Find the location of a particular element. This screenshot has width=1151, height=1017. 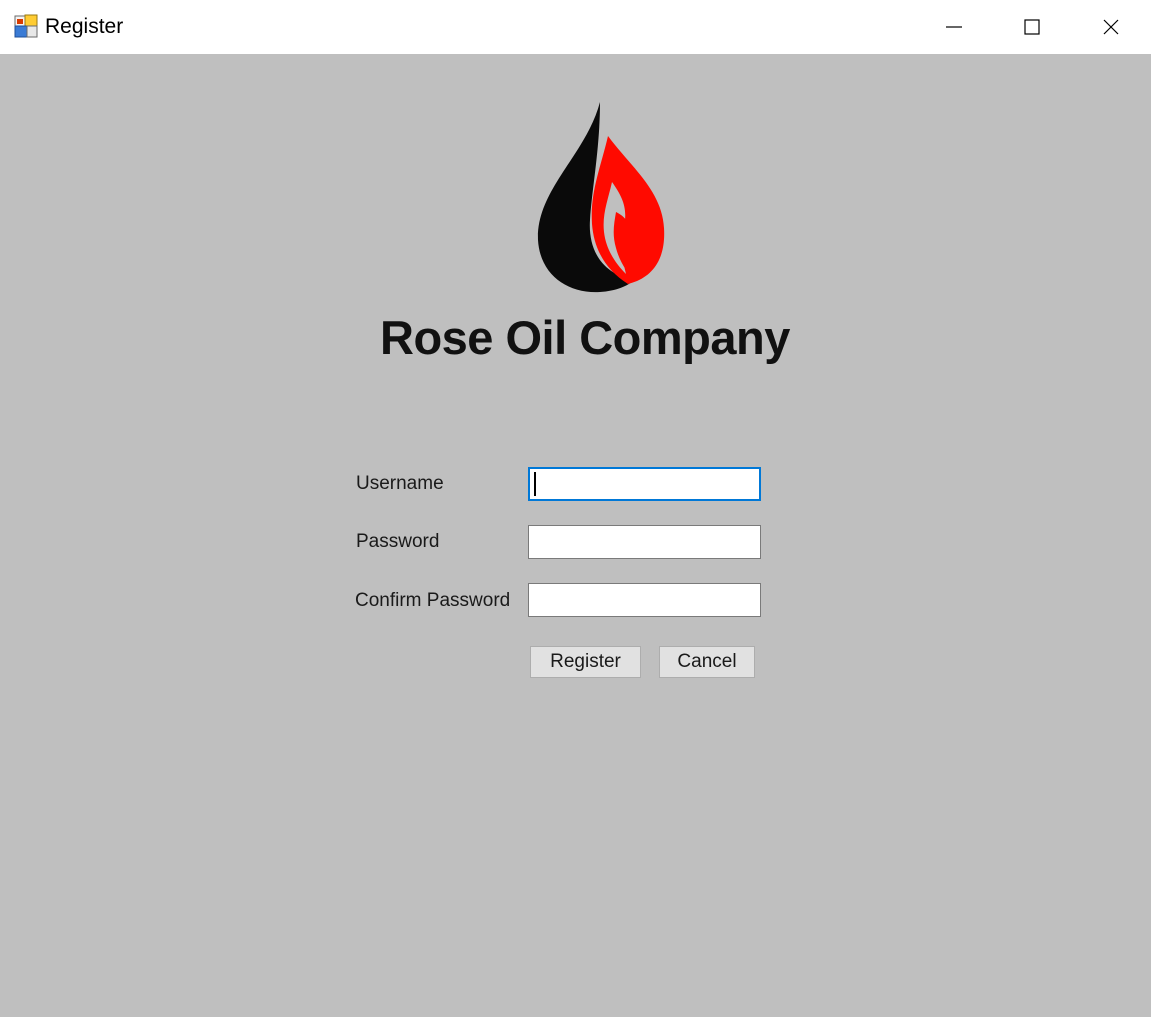

cancel-button: Cancel is located at coordinates (707, 662).